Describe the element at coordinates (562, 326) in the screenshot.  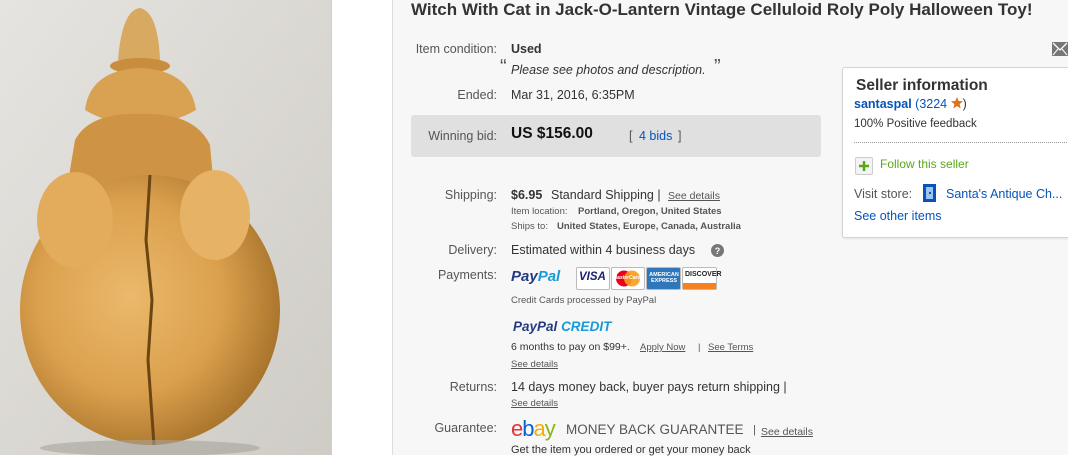
I see `paypal-credit-logo: PayPal CREDIT` at that location.